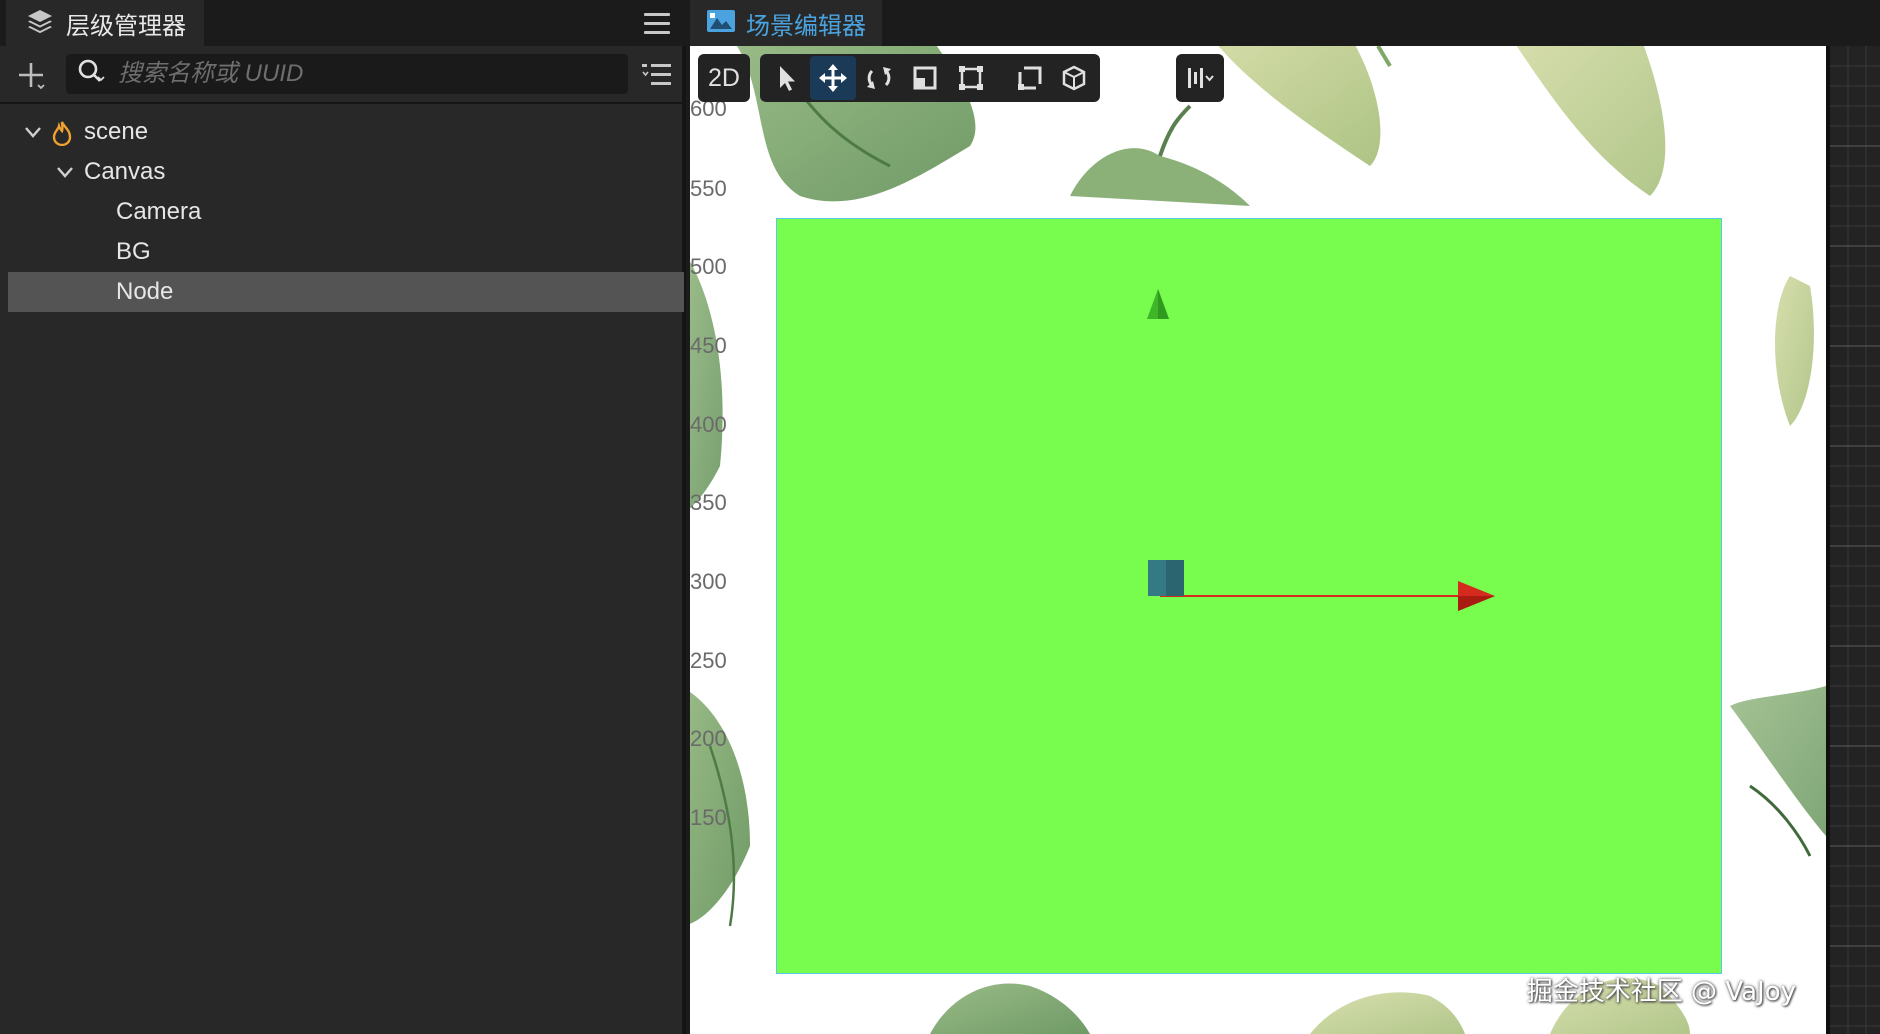  What do you see at coordinates (133, 251) in the screenshot?
I see `tree-item-label: BG` at bounding box center [133, 251].